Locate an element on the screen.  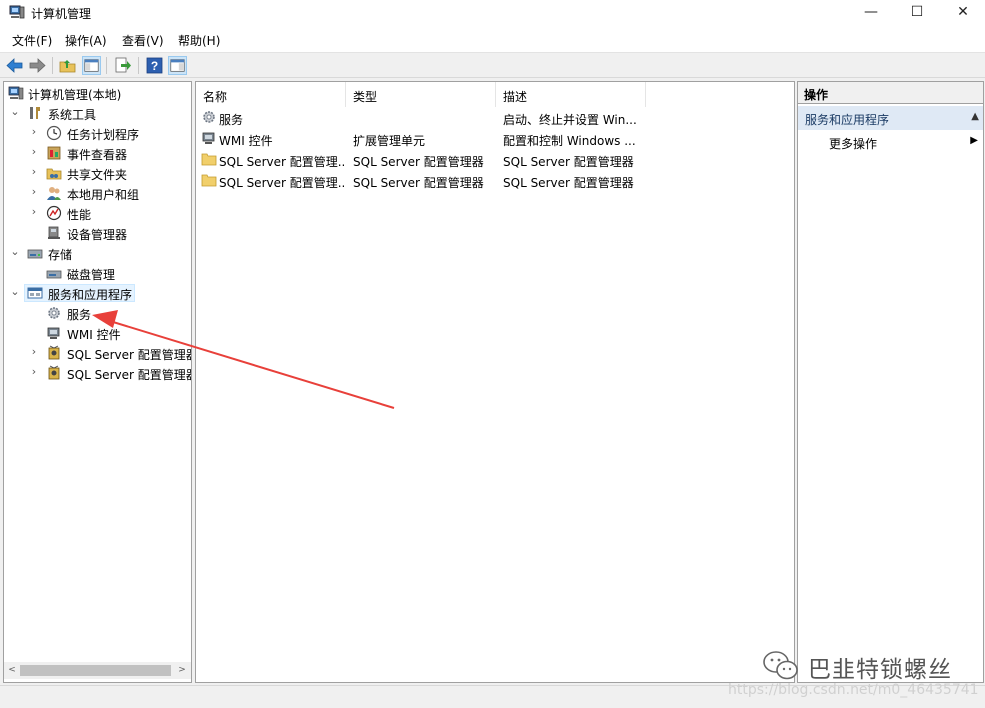
tree-item-task-scheduler: › 任务计划程序 is located at coordinates (97, 133).